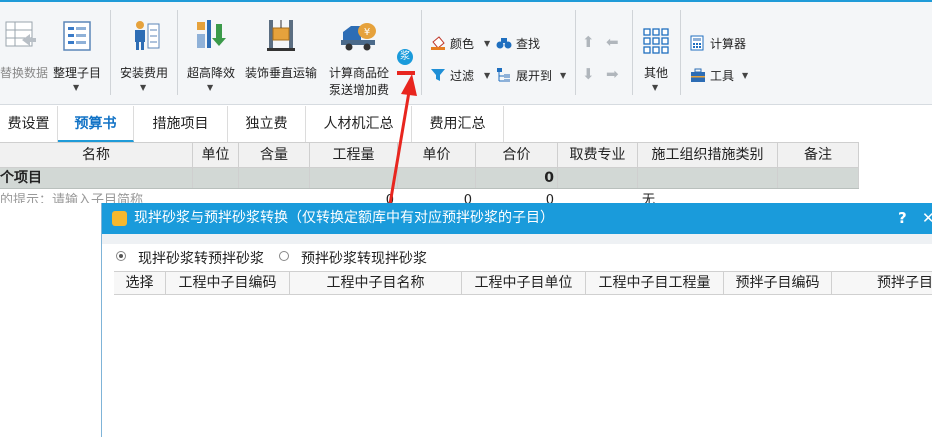  I want to click on col-select: 选择, so click(140, 283).